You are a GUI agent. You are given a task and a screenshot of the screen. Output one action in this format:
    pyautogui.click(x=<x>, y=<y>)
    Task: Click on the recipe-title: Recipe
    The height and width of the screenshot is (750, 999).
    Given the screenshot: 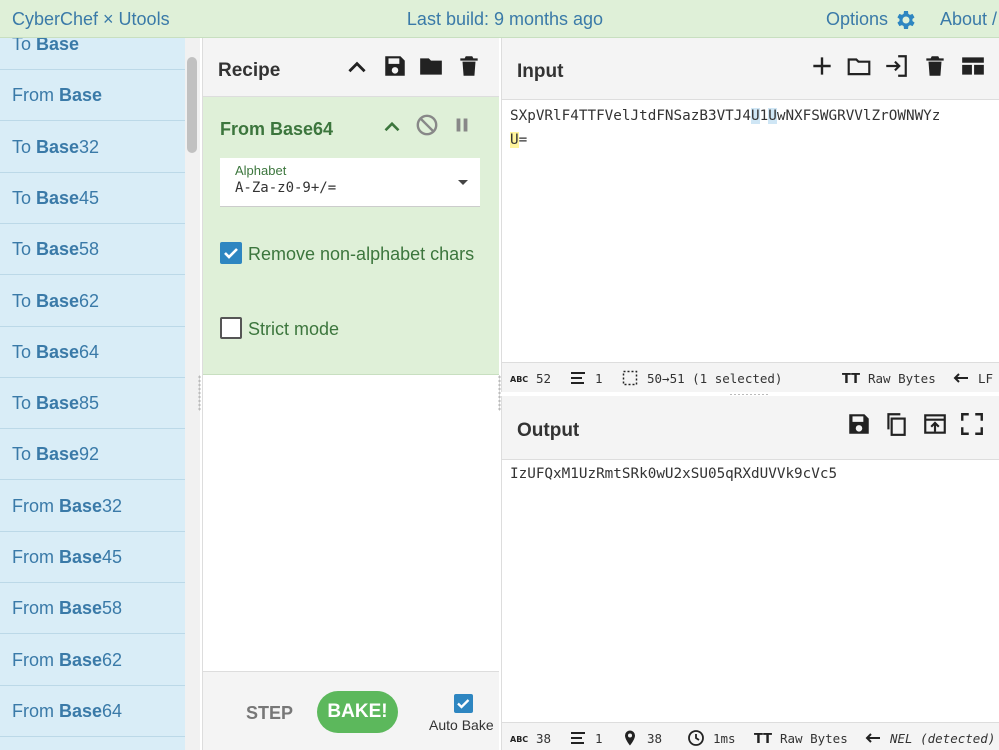 What is the action you would take?
    pyautogui.click(x=249, y=70)
    